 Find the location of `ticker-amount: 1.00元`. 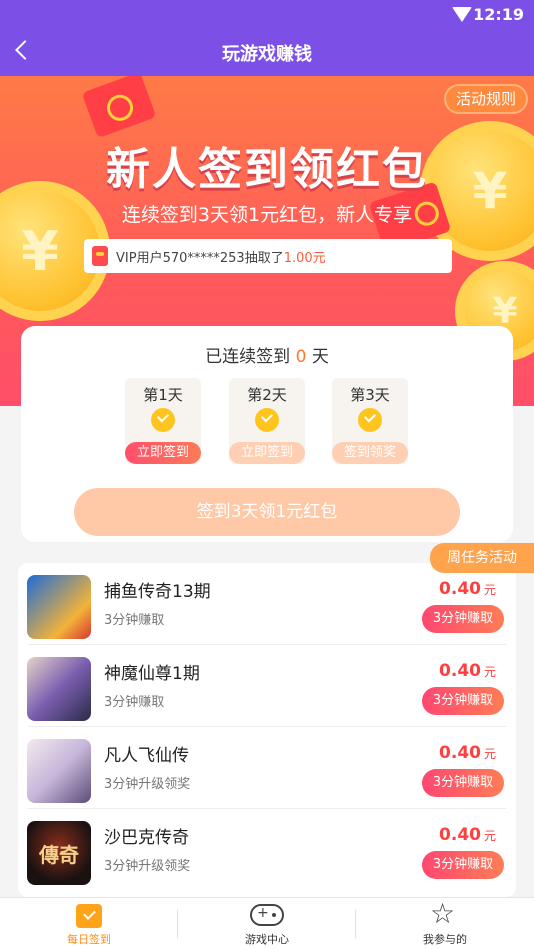

ticker-amount: 1.00元 is located at coordinates (304, 258).